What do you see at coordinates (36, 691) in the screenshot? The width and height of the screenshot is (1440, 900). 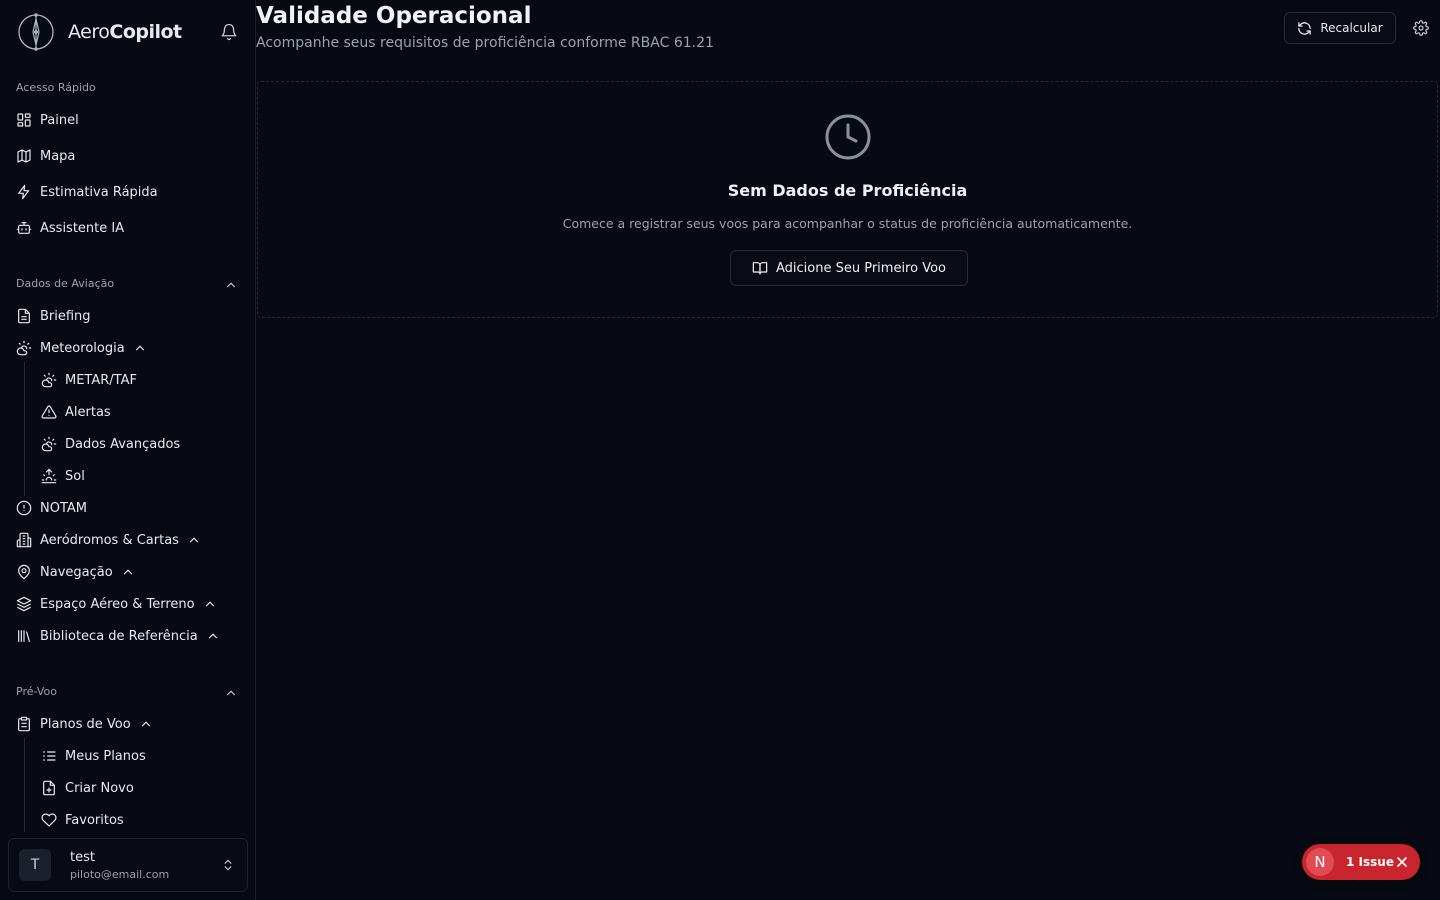 I see `section-title-preflight: Pré-Voo` at bounding box center [36, 691].